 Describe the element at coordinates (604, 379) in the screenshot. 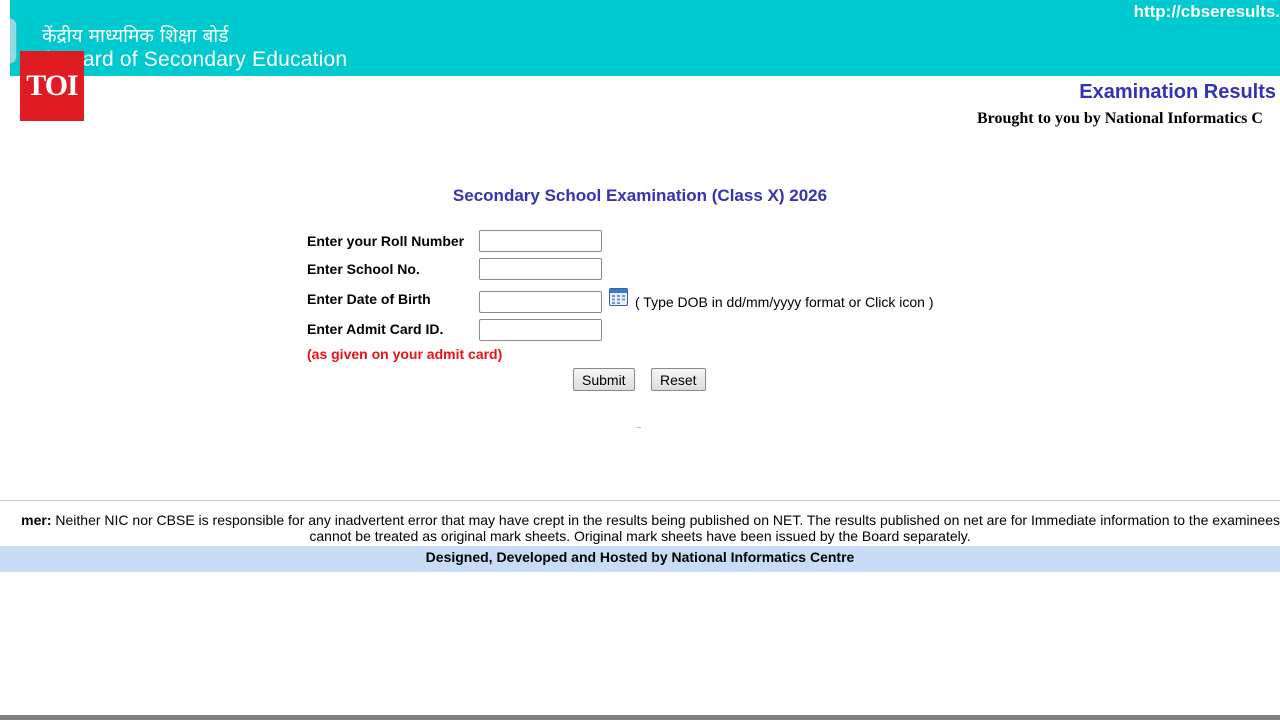

I see `submit-button: Submit` at that location.